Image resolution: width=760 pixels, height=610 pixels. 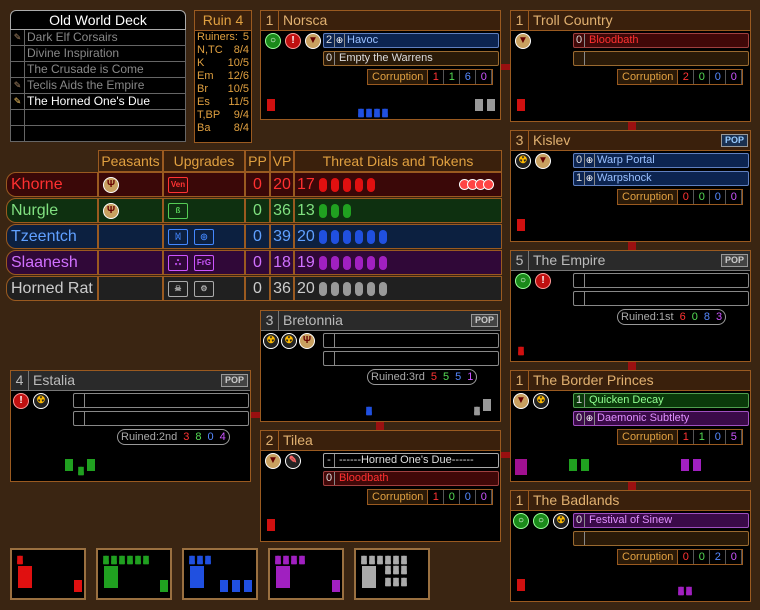 I want to click on upgrade-icon: FrG, so click(x=204, y=263).